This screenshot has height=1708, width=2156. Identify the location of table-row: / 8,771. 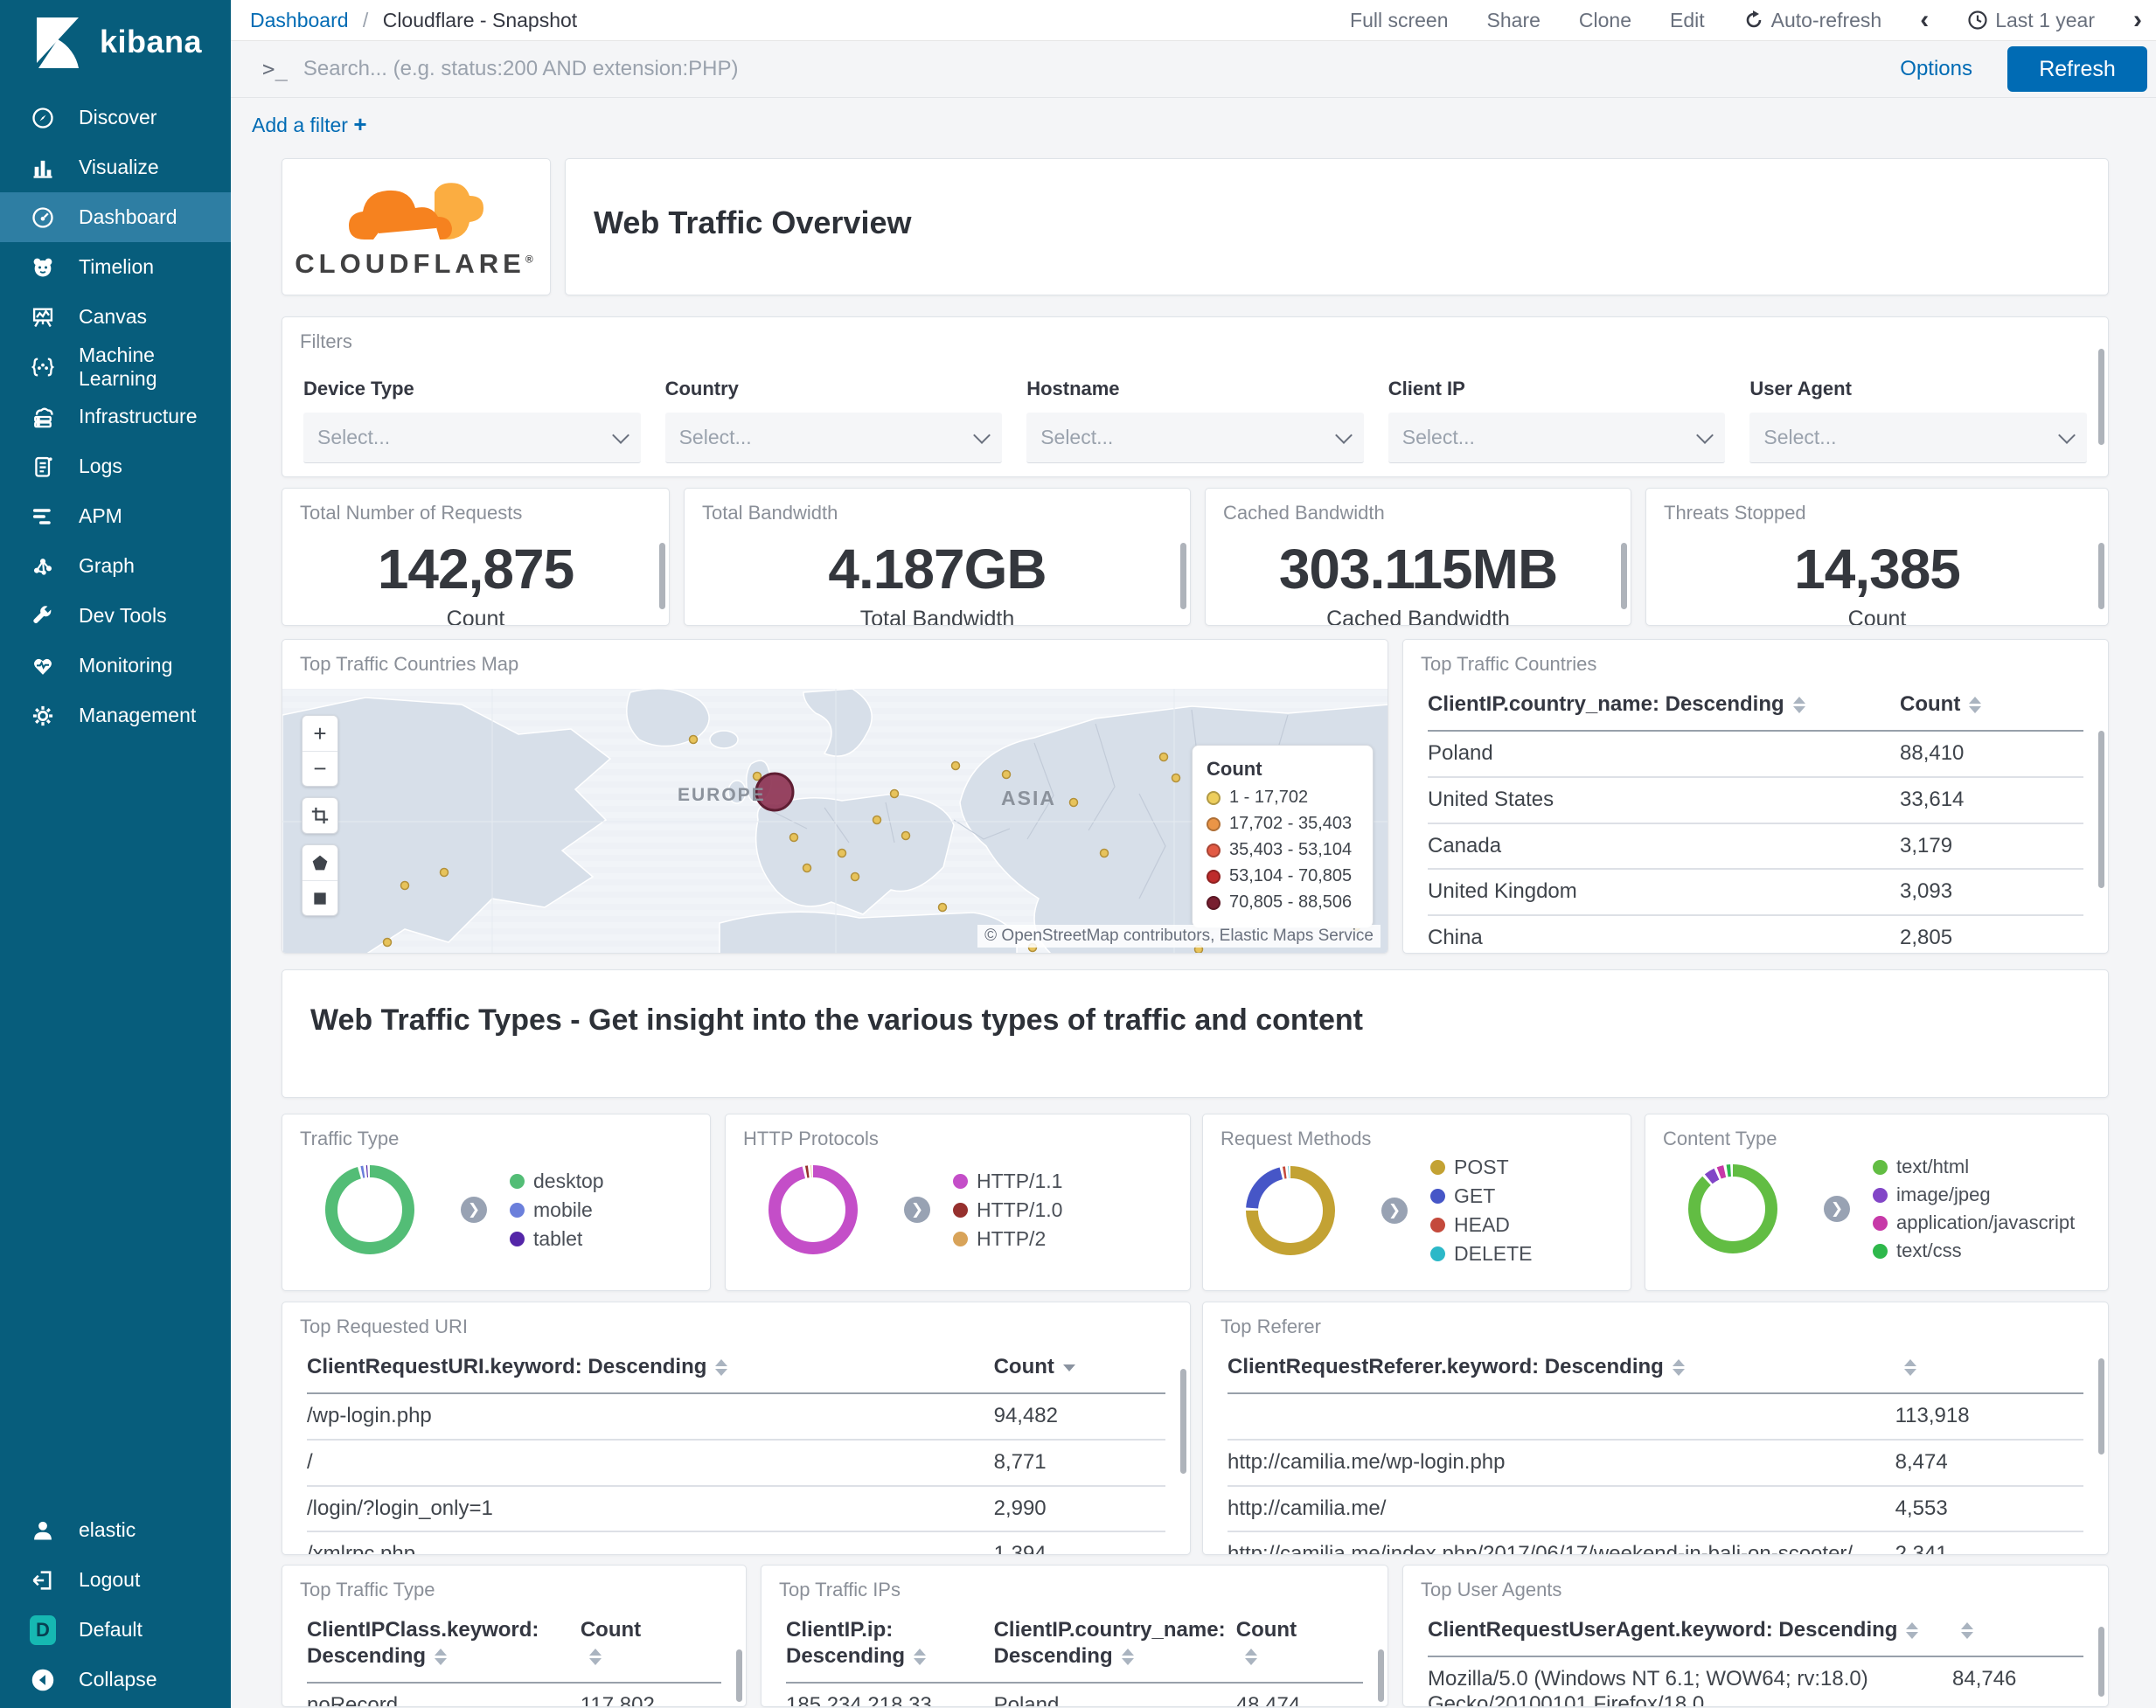
(736, 1463).